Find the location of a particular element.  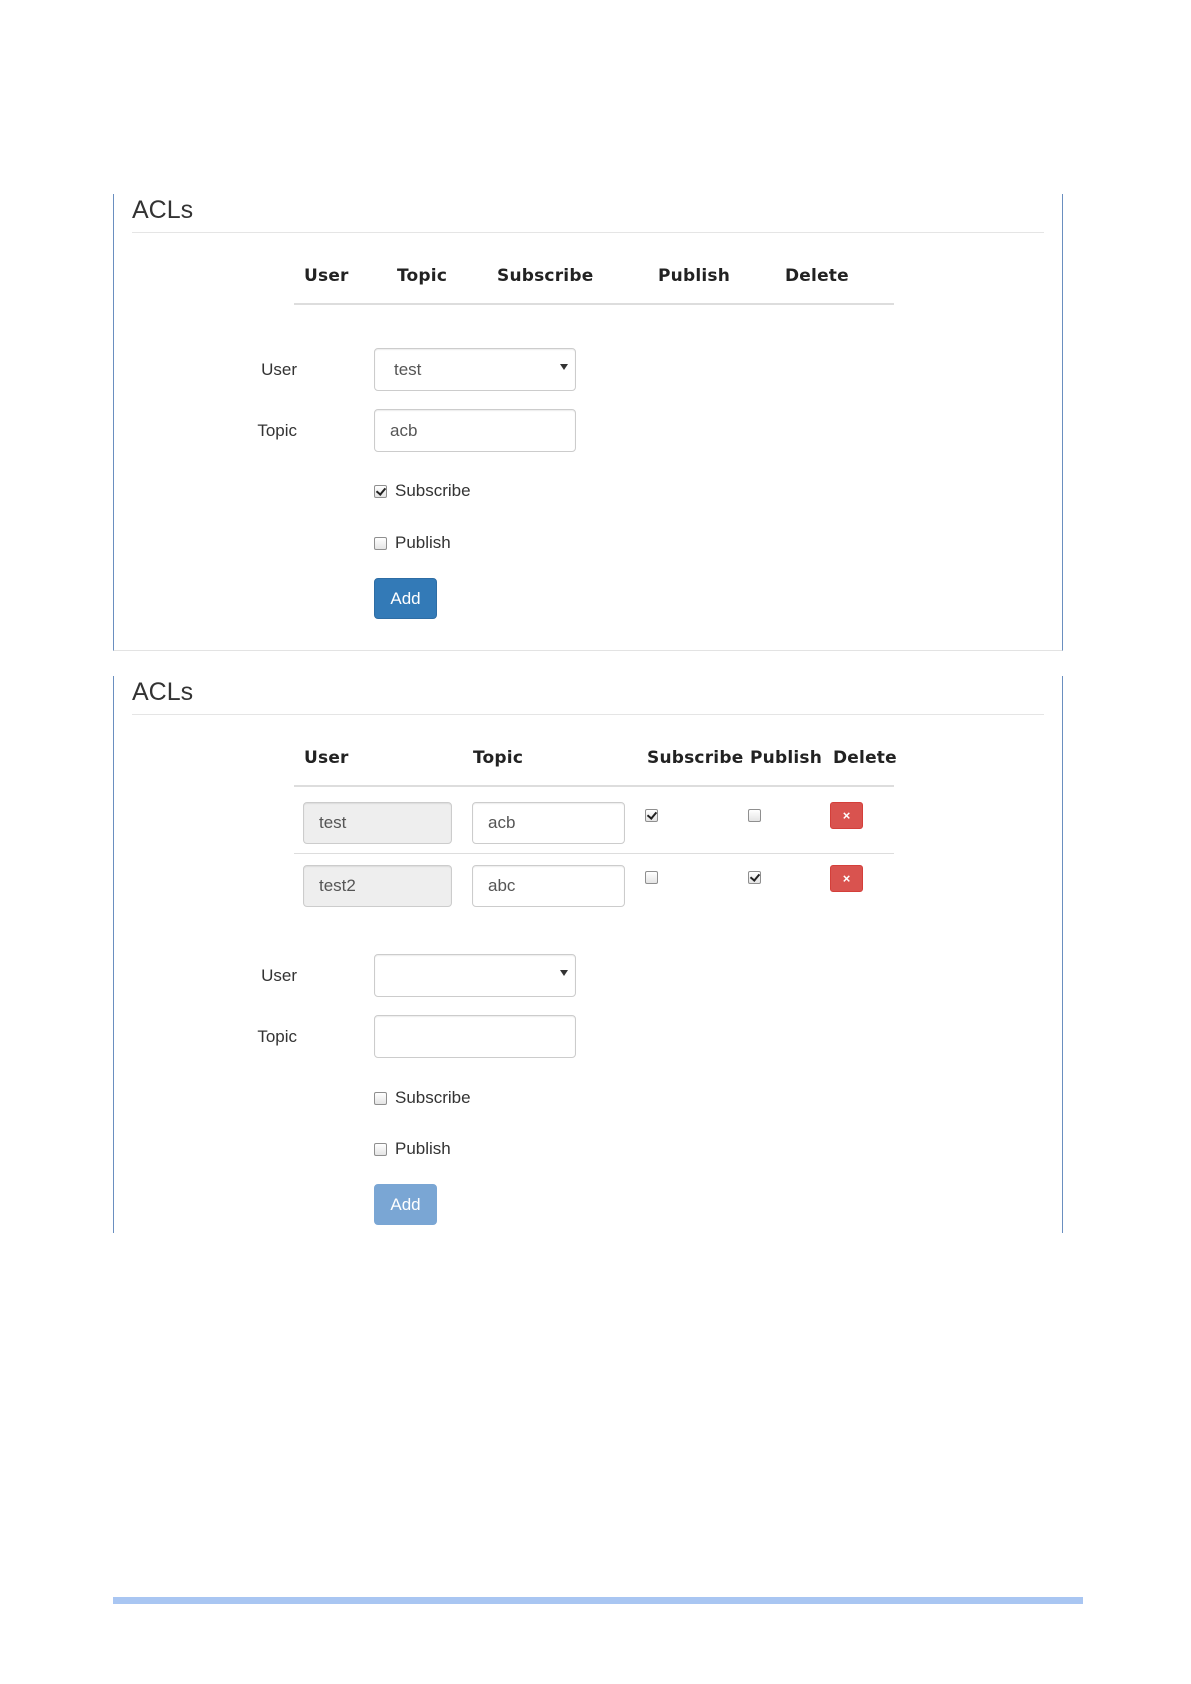

row-topic-value: acb is located at coordinates (502, 822).